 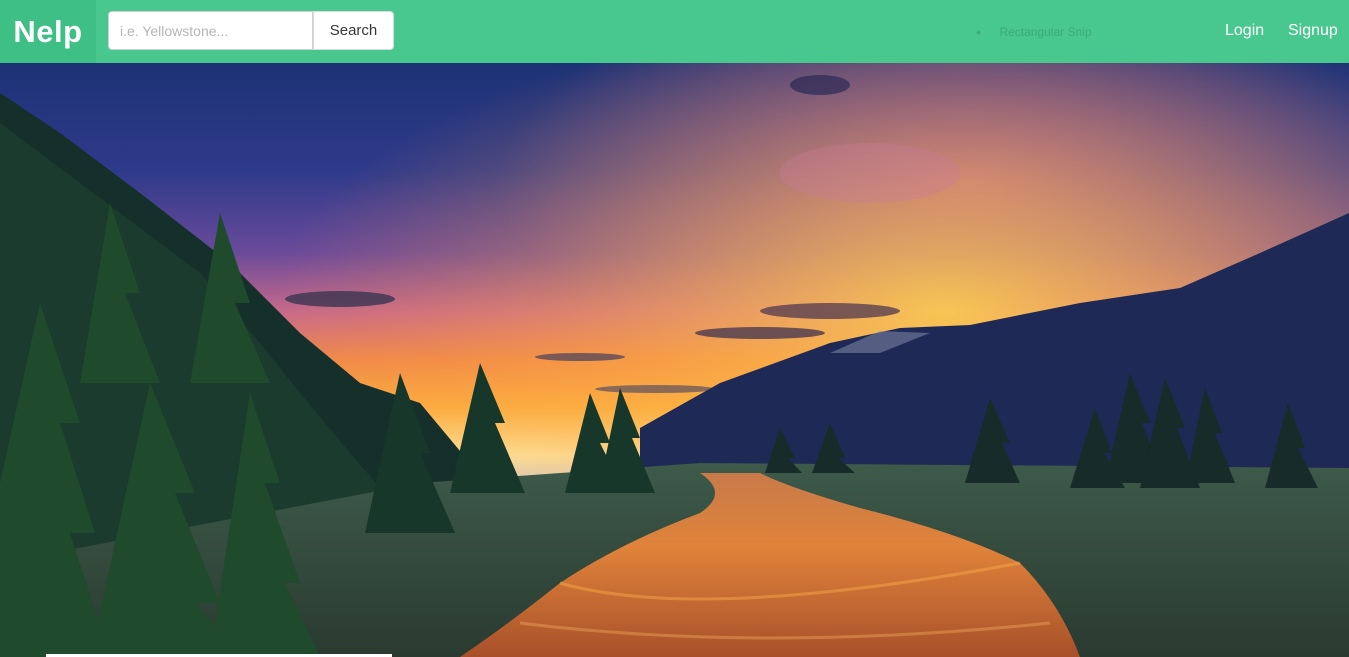 What do you see at coordinates (48, 31) in the screenshot?
I see `brand-logo: Nelp` at bounding box center [48, 31].